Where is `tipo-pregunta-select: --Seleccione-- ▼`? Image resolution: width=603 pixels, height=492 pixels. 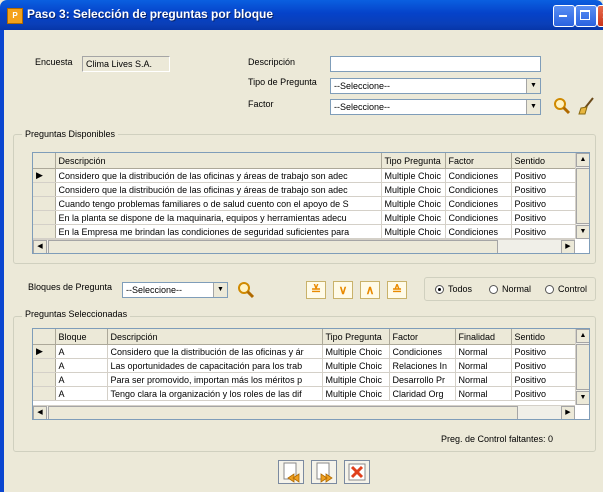
tipo-pregunta-select: --Seleccione-- ▼ is located at coordinates (435, 86).